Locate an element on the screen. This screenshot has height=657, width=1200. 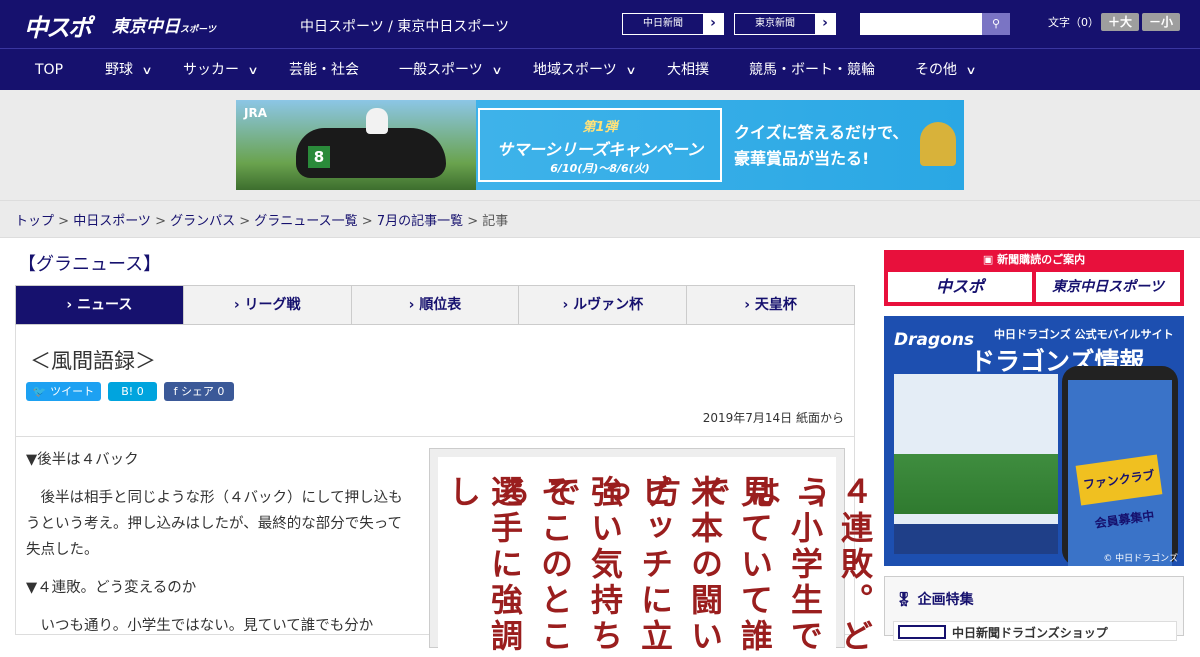
subscribe-tokyo-logo: 東京中日スポーツ is located at coordinates (1108, 287).